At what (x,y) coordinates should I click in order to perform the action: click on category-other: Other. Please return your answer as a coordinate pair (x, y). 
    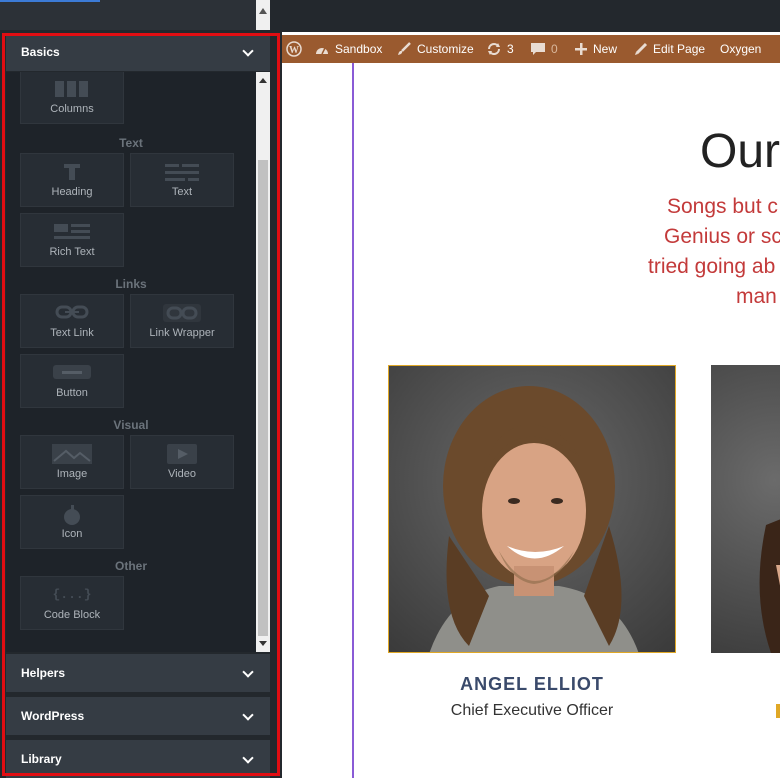
    Looking at the image, I should click on (130, 566).